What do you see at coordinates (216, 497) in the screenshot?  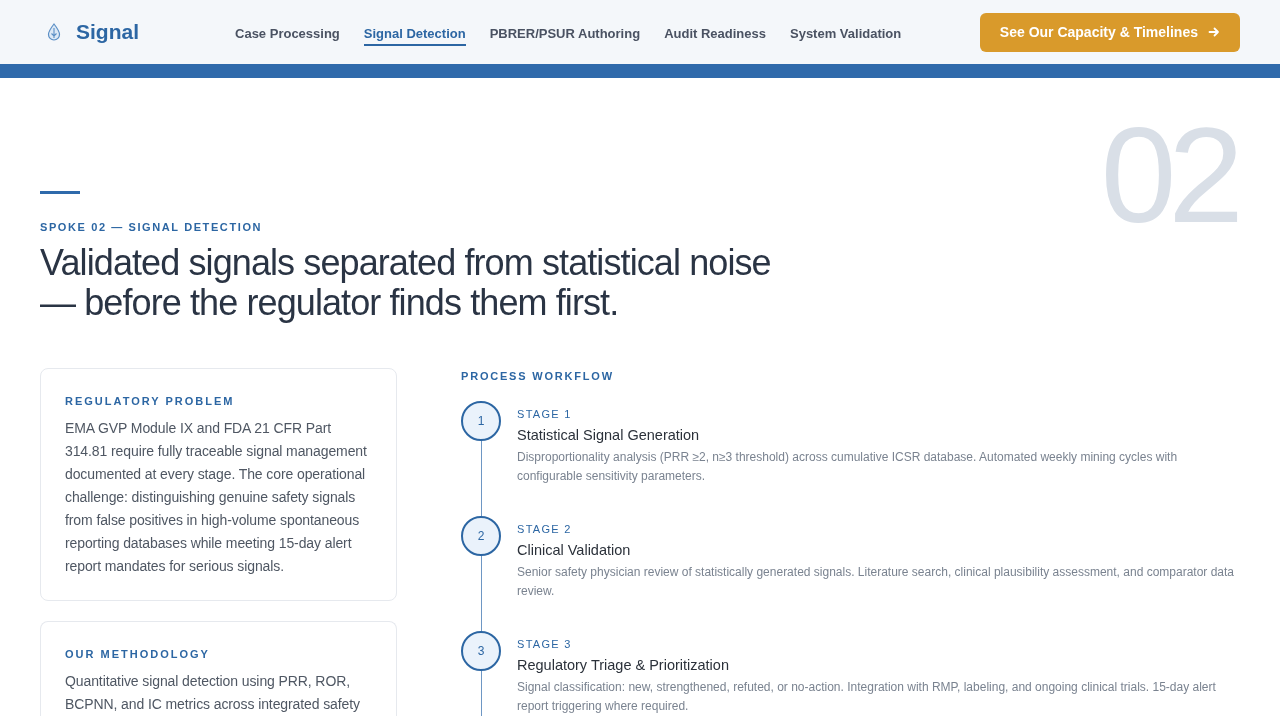 I see `card-text: EMA GVP Module IX and FDA 21 CFR Part 314.81 require fully traceable signal management documented at every stage. The core operational challenge: distinguishing genuine safety signals from false positives in high-volume spontaneous reporting databases while meeting 15-day alert report mandates for serious signals.` at bounding box center [216, 497].